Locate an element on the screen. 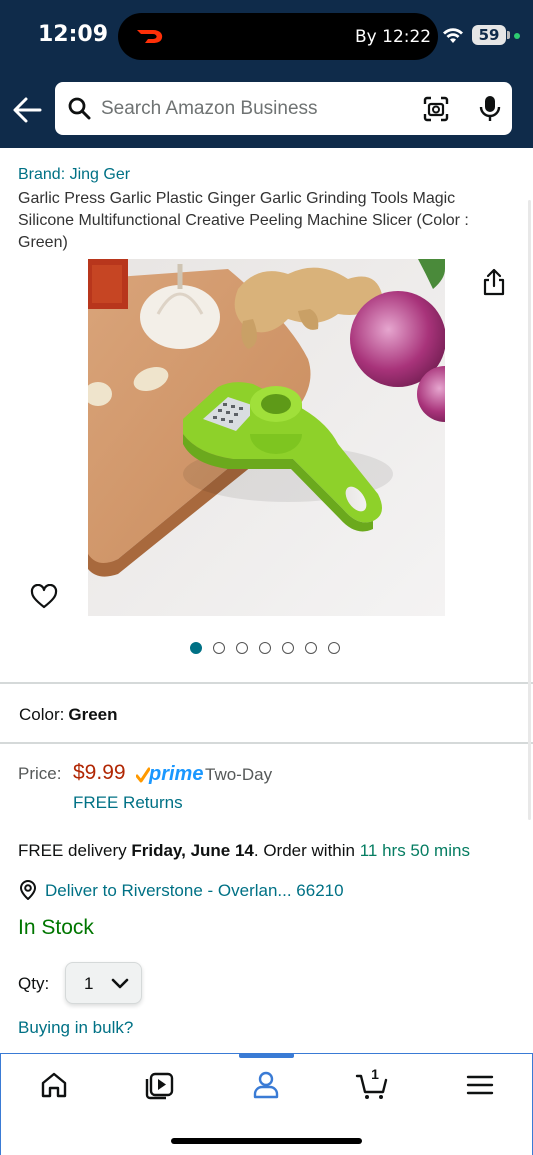  price-value: $9.99 is located at coordinates (99, 772).